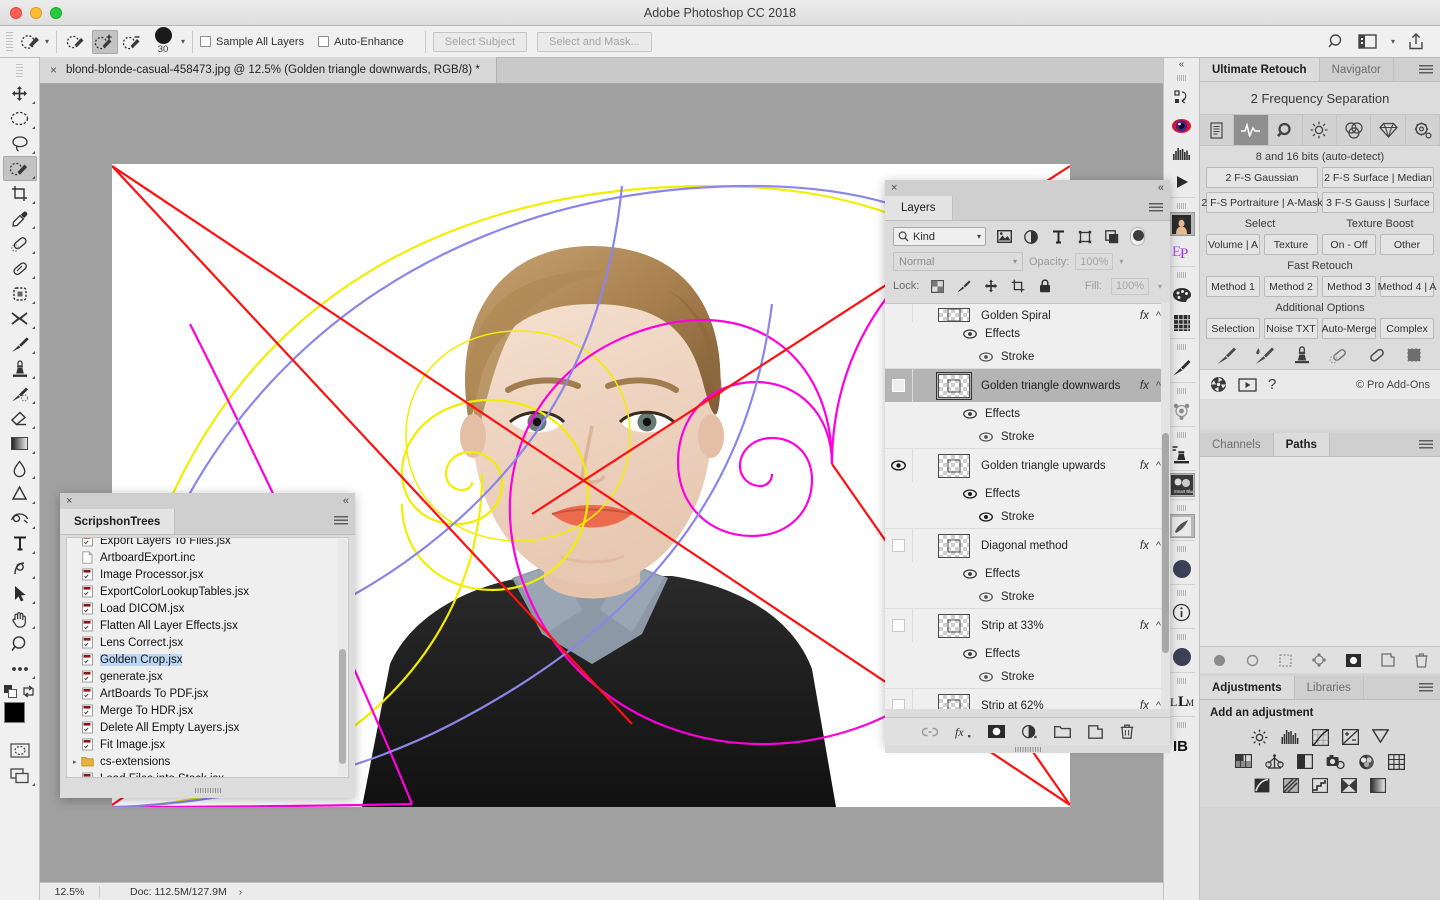 This screenshot has width=1440, height=900. Describe the element at coordinates (1301, 444) in the screenshot. I see `tab-paths: Paths` at that location.